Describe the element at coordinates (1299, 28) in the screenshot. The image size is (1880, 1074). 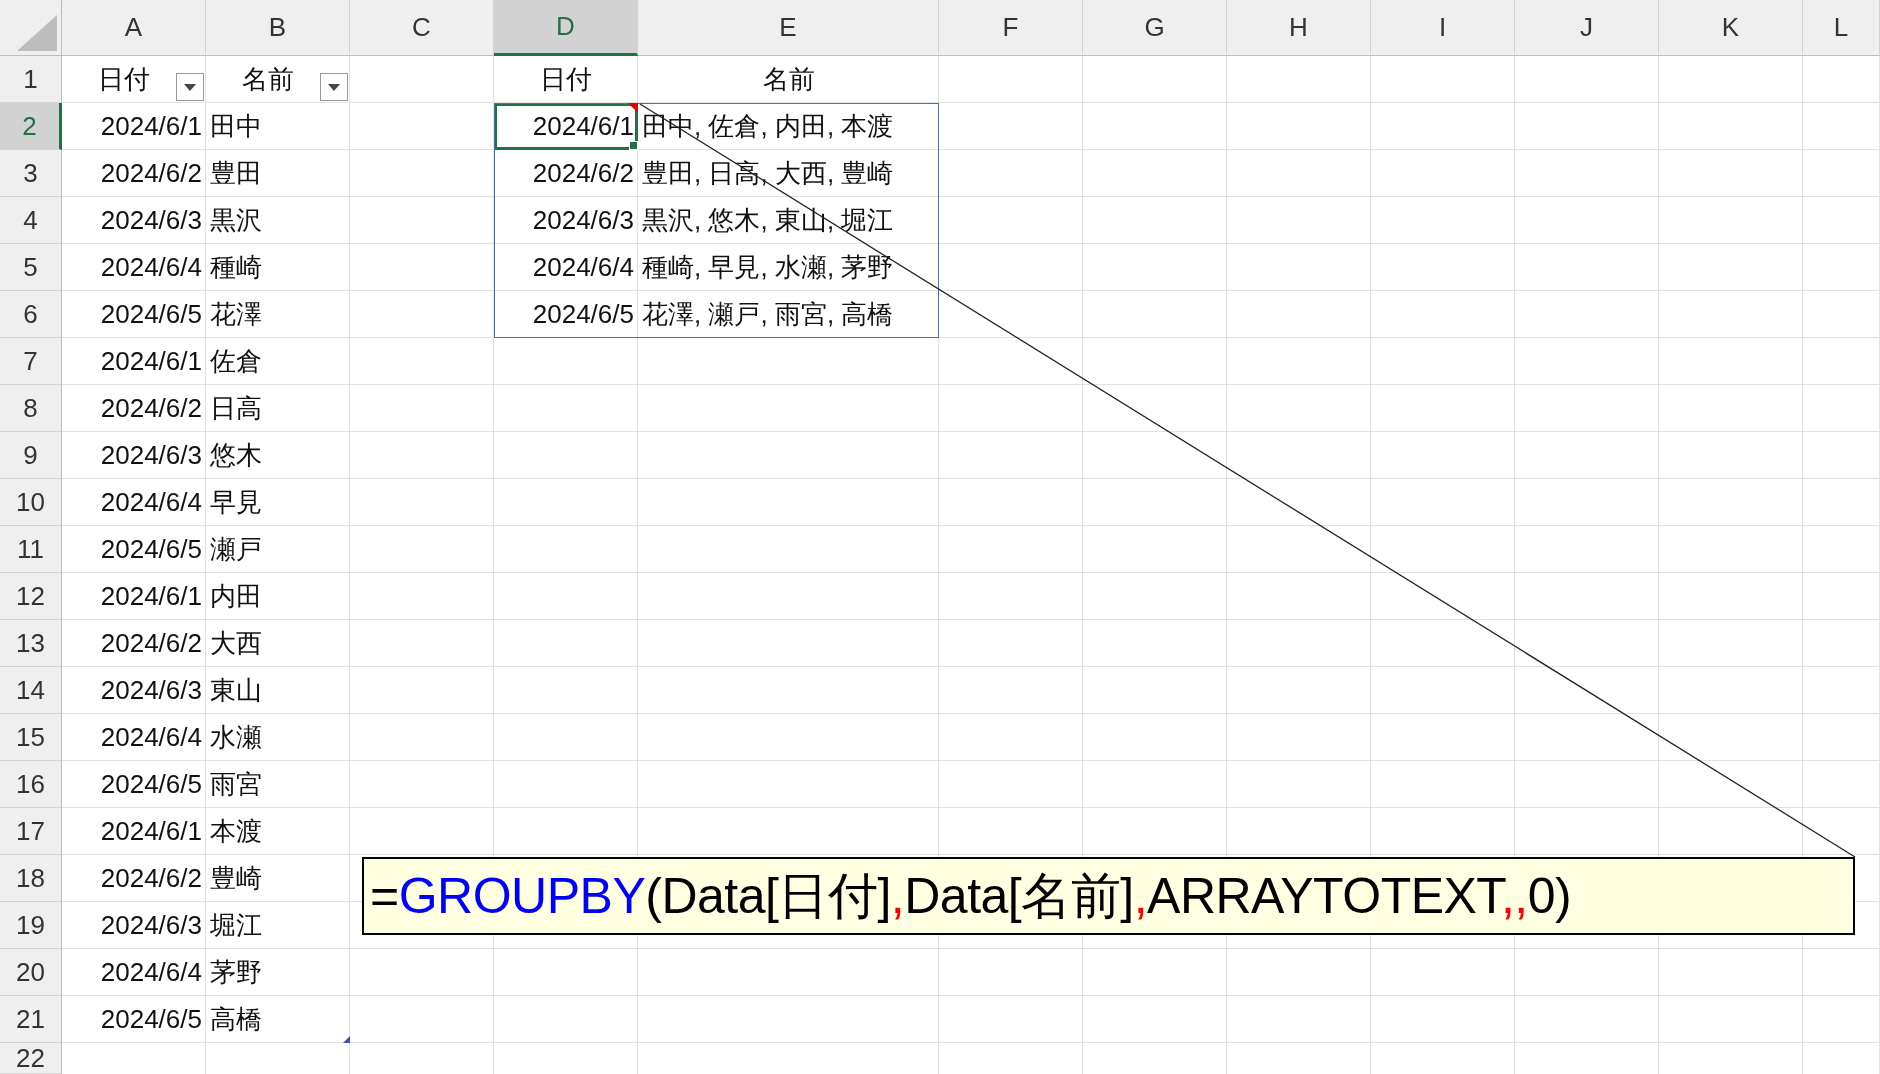
I see `column-header: H` at that location.